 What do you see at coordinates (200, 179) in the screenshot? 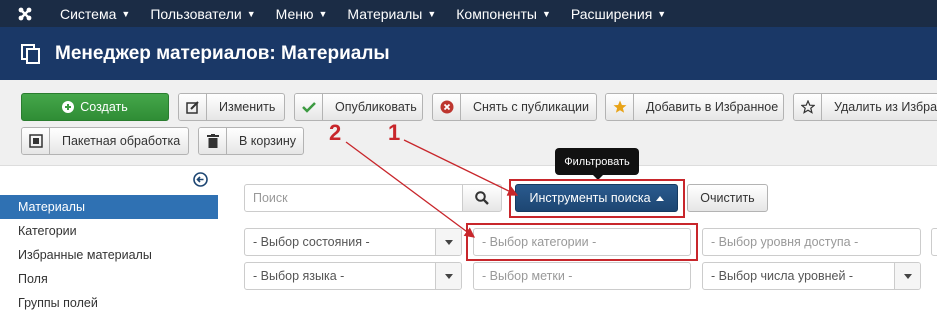
I see `collapse-sidebar-icon` at bounding box center [200, 179].